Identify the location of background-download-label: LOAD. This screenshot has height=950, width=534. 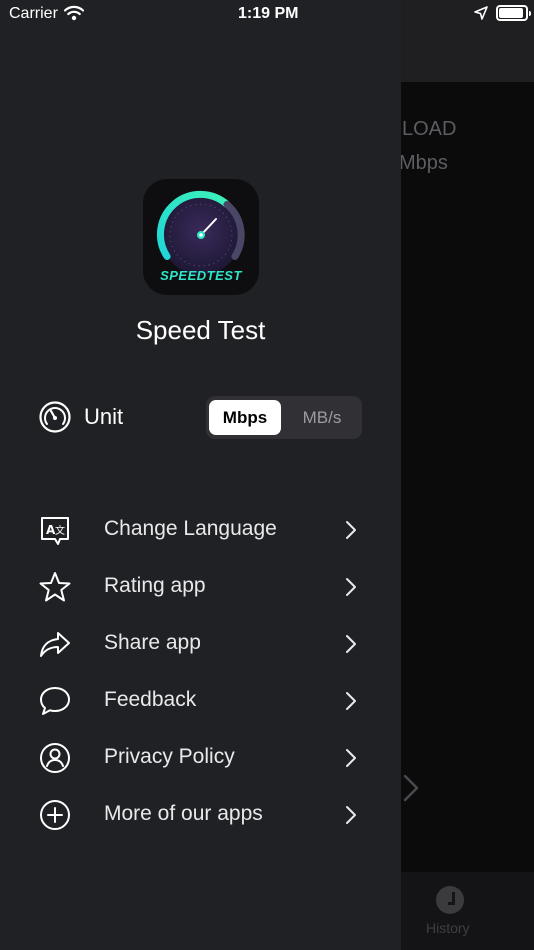
(429, 129).